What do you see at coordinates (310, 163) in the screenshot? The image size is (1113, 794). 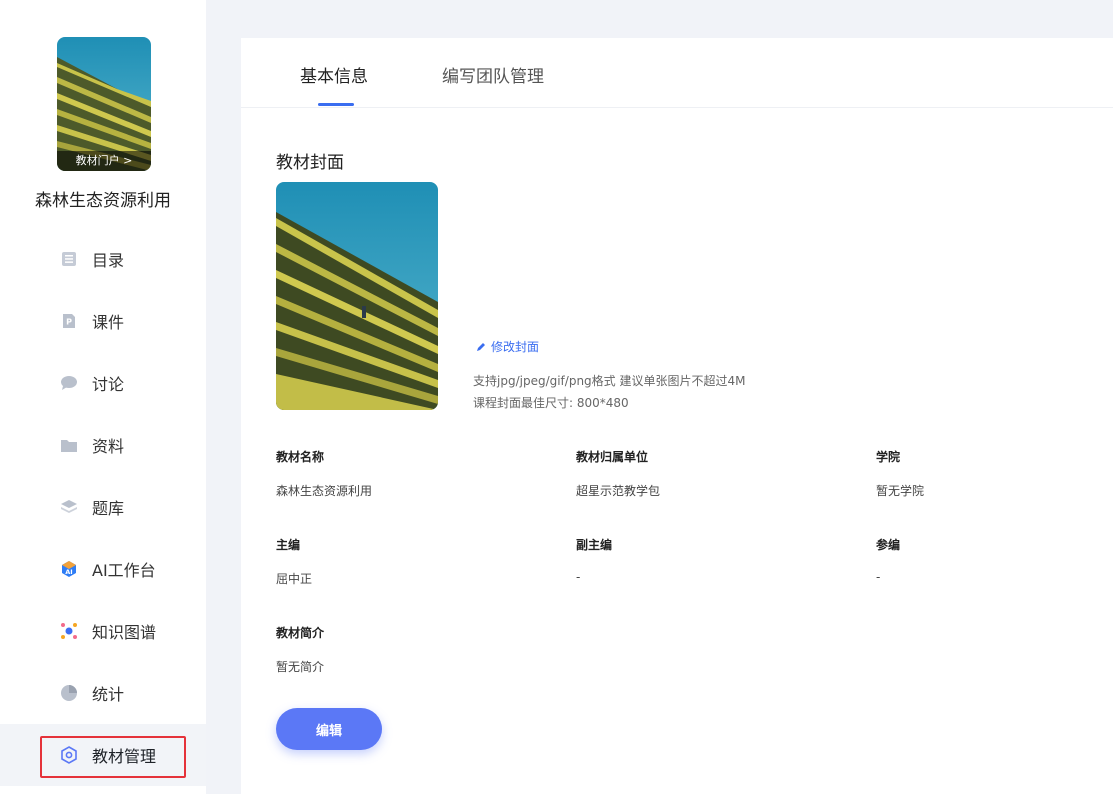 I see `cover-section-title: 教材封面` at bounding box center [310, 163].